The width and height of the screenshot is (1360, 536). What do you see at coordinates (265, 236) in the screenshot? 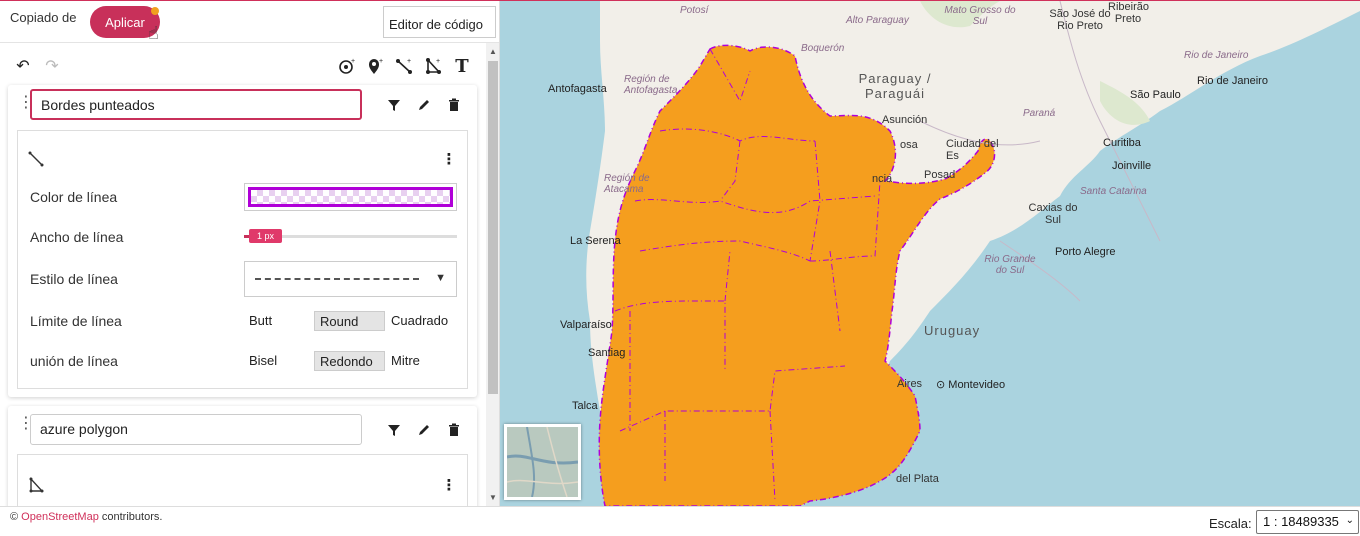
I see `line-width-value: 1 px` at bounding box center [265, 236].